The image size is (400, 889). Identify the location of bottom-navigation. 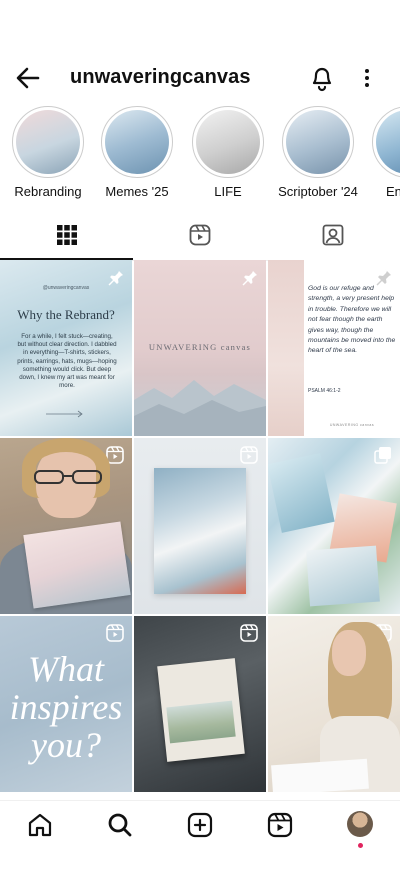
(200, 824).